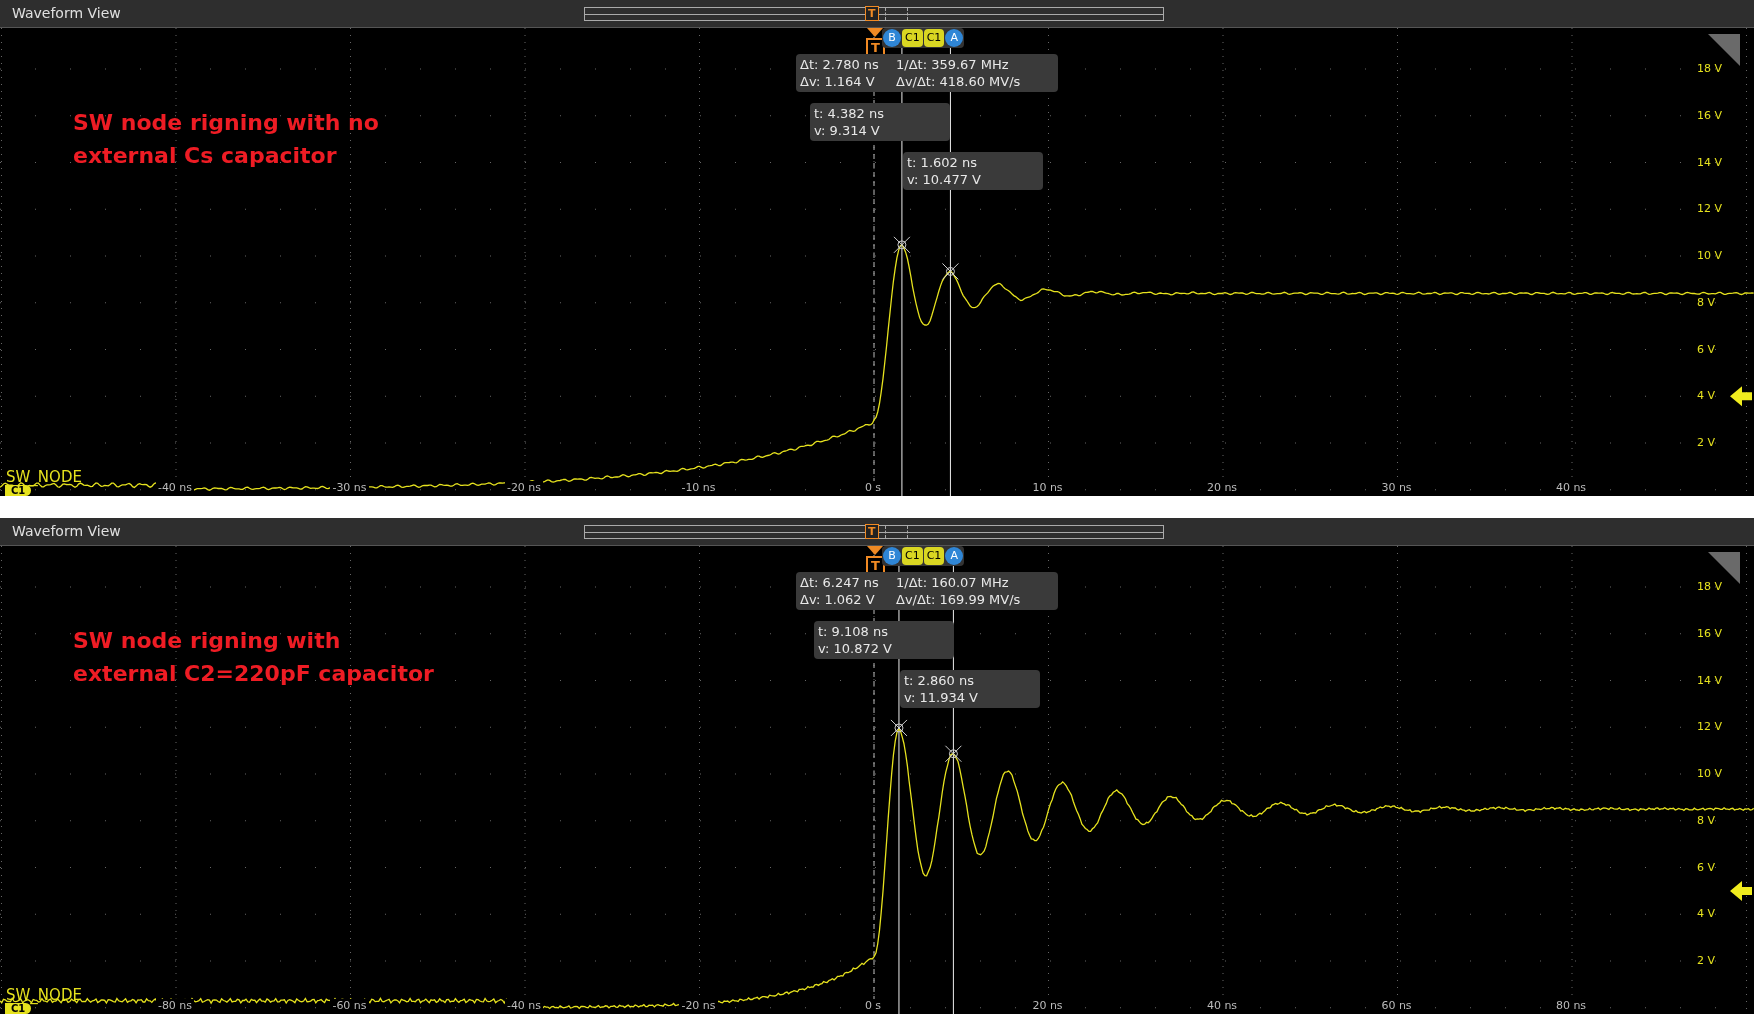 The height and width of the screenshot is (1014, 1754). What do you see at coordinates (175, 1005) in the screenshot?
I see `x-axis-label: -80 ns` at bounding box center [175, 1005].